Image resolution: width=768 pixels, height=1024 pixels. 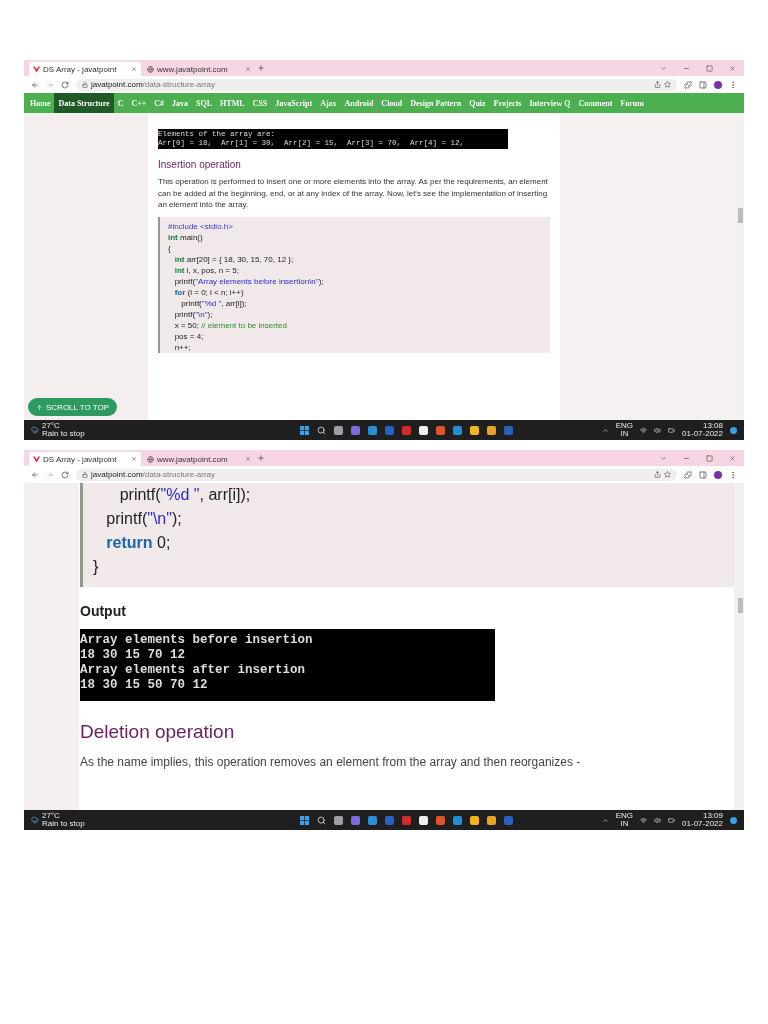 What do you see at coordinates (103, 611) in the screenshot?
I see `output-heading: Output` at bounding box center [103, 611].